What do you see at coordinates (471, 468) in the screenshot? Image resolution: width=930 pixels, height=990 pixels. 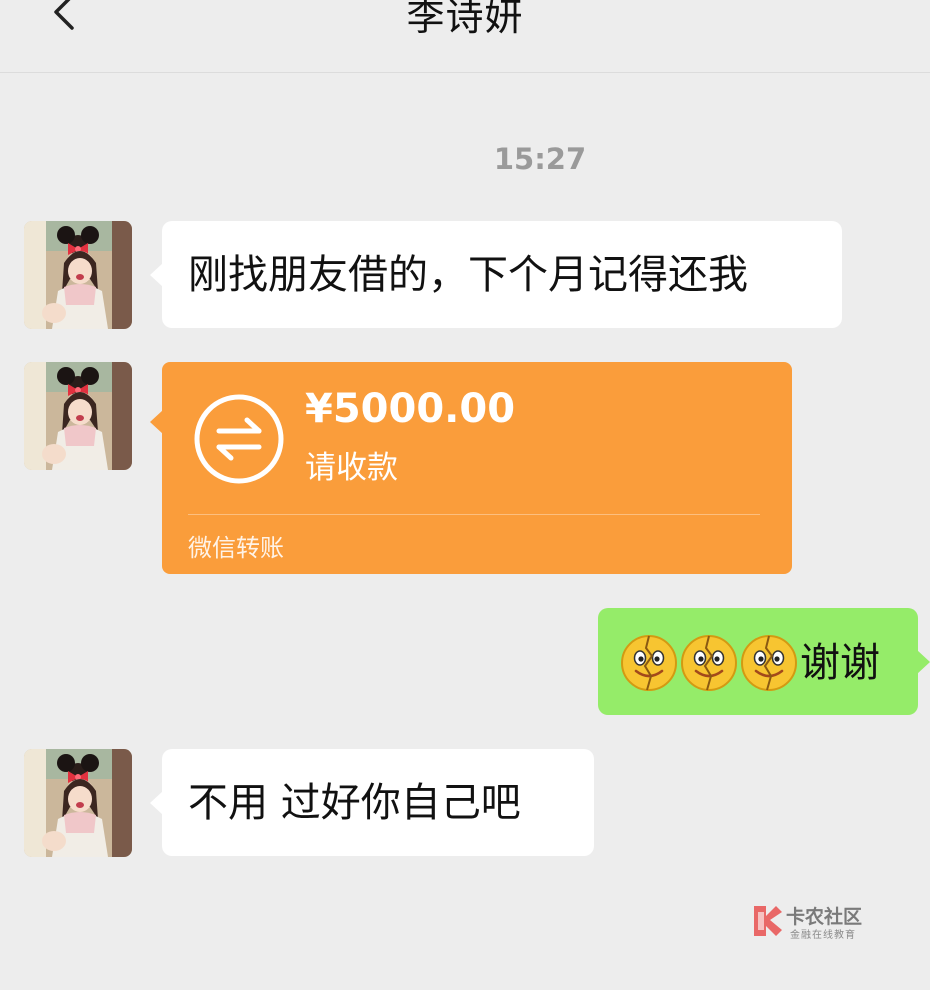 I see `transfer-card: ¥5000.00 请收款 微信转账` at bounding box center [471, 468].